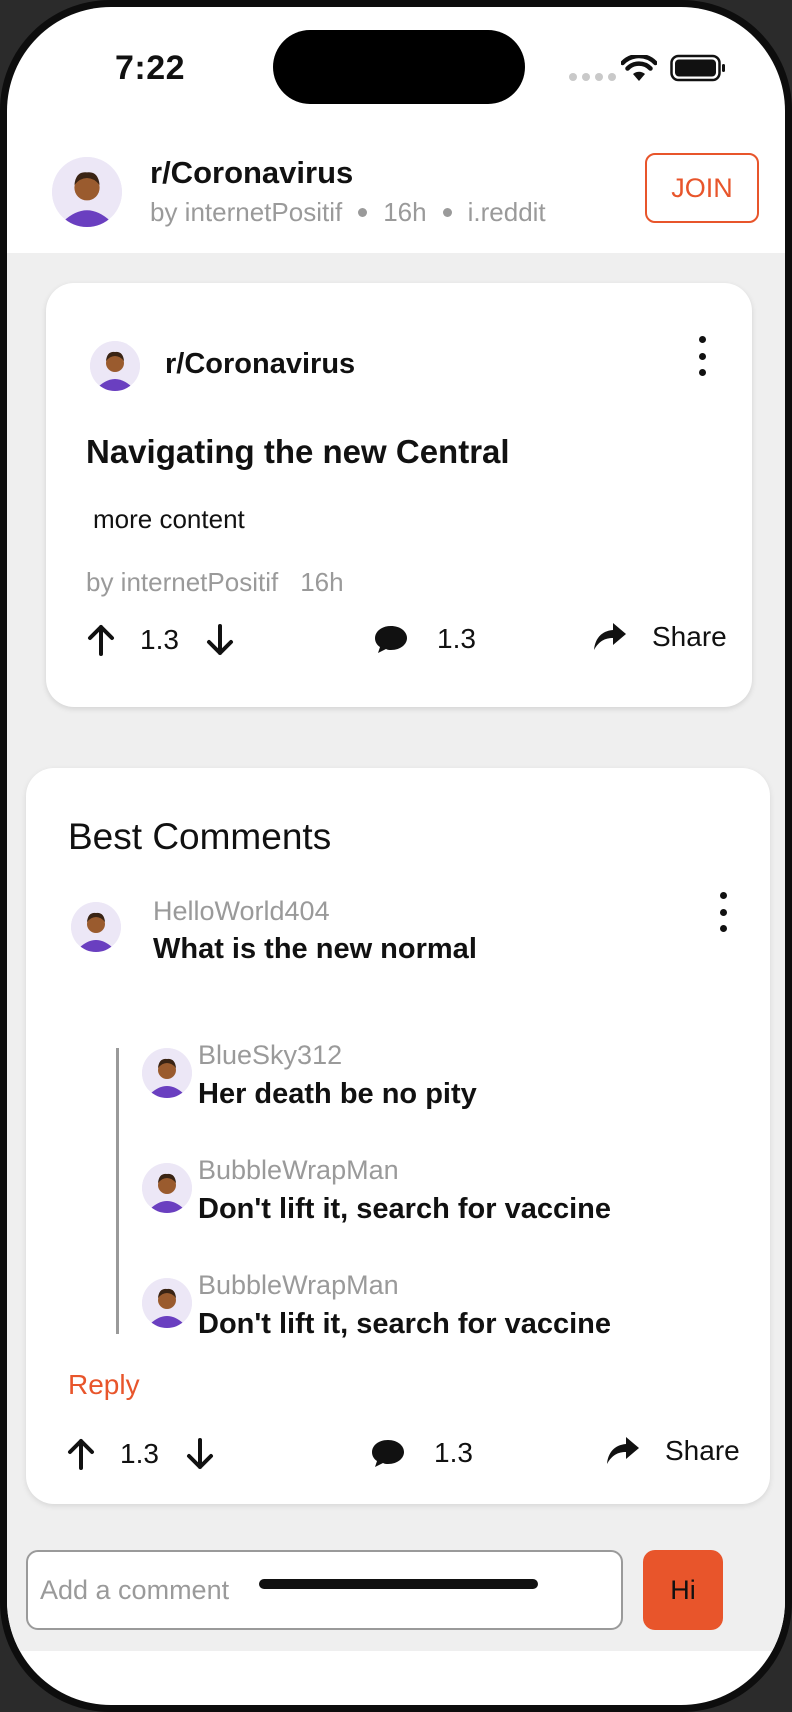  What do you see at coordinates (639, 68) in the screenshot?
I see `wifi-icon` at bounding box center [639, 68].